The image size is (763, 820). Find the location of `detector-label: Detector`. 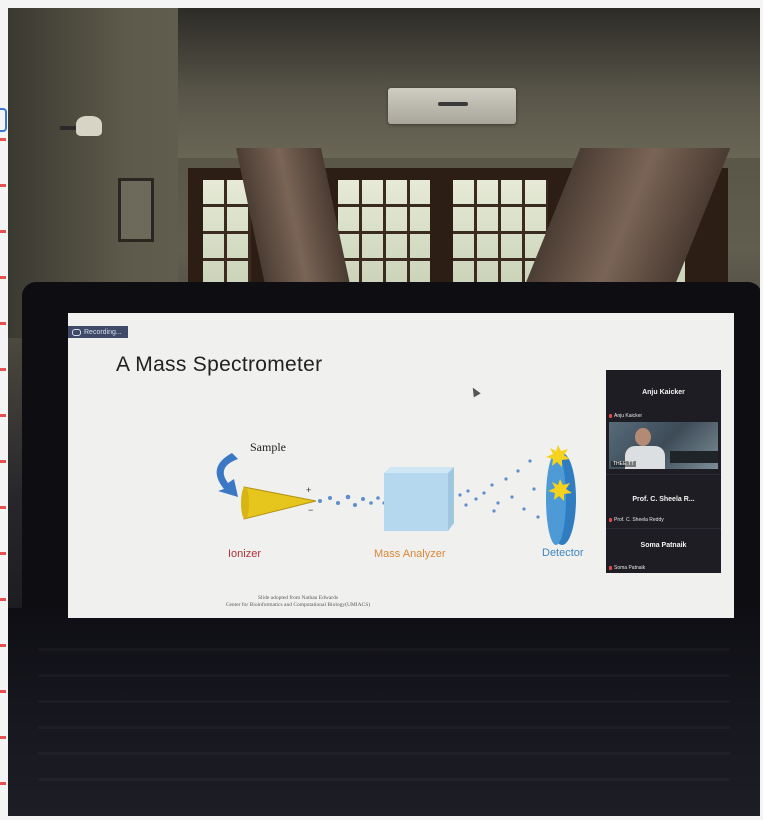

detector-label: Detector is located at coordinates (563, 553).